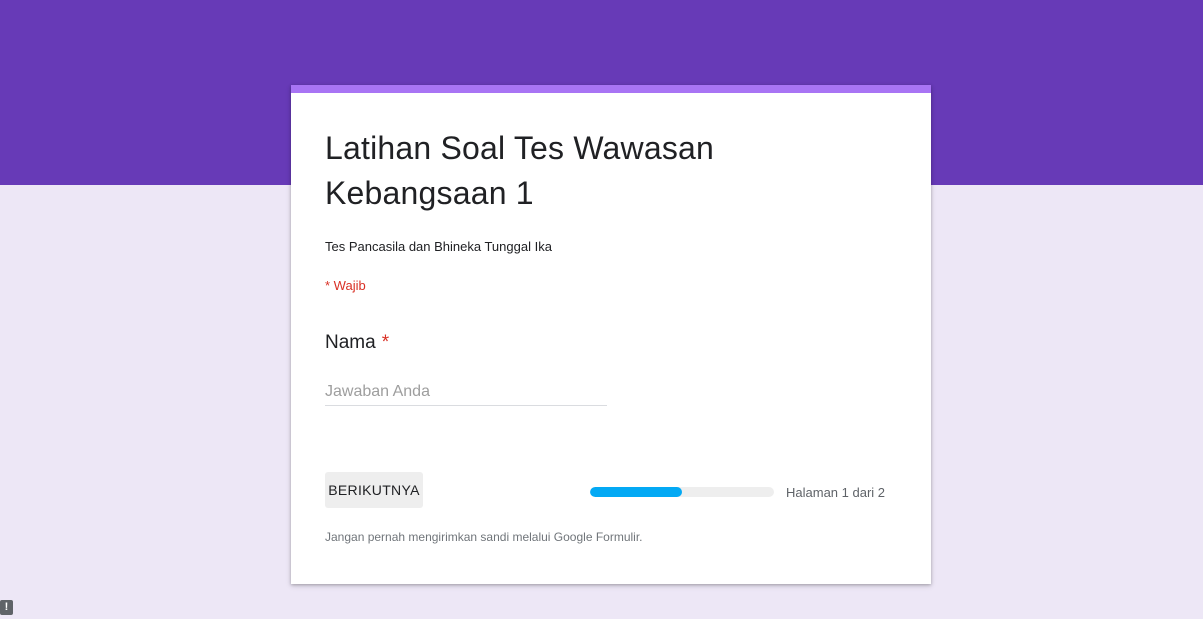 The image size is (1203, 619). I want to click on question-title: Nama, so click(350, 342).